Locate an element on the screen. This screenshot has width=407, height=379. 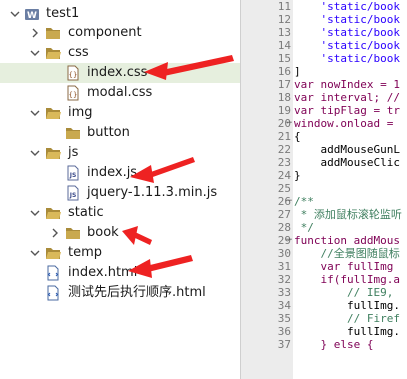
line-number: 30 is located at coordinates (284, 253).